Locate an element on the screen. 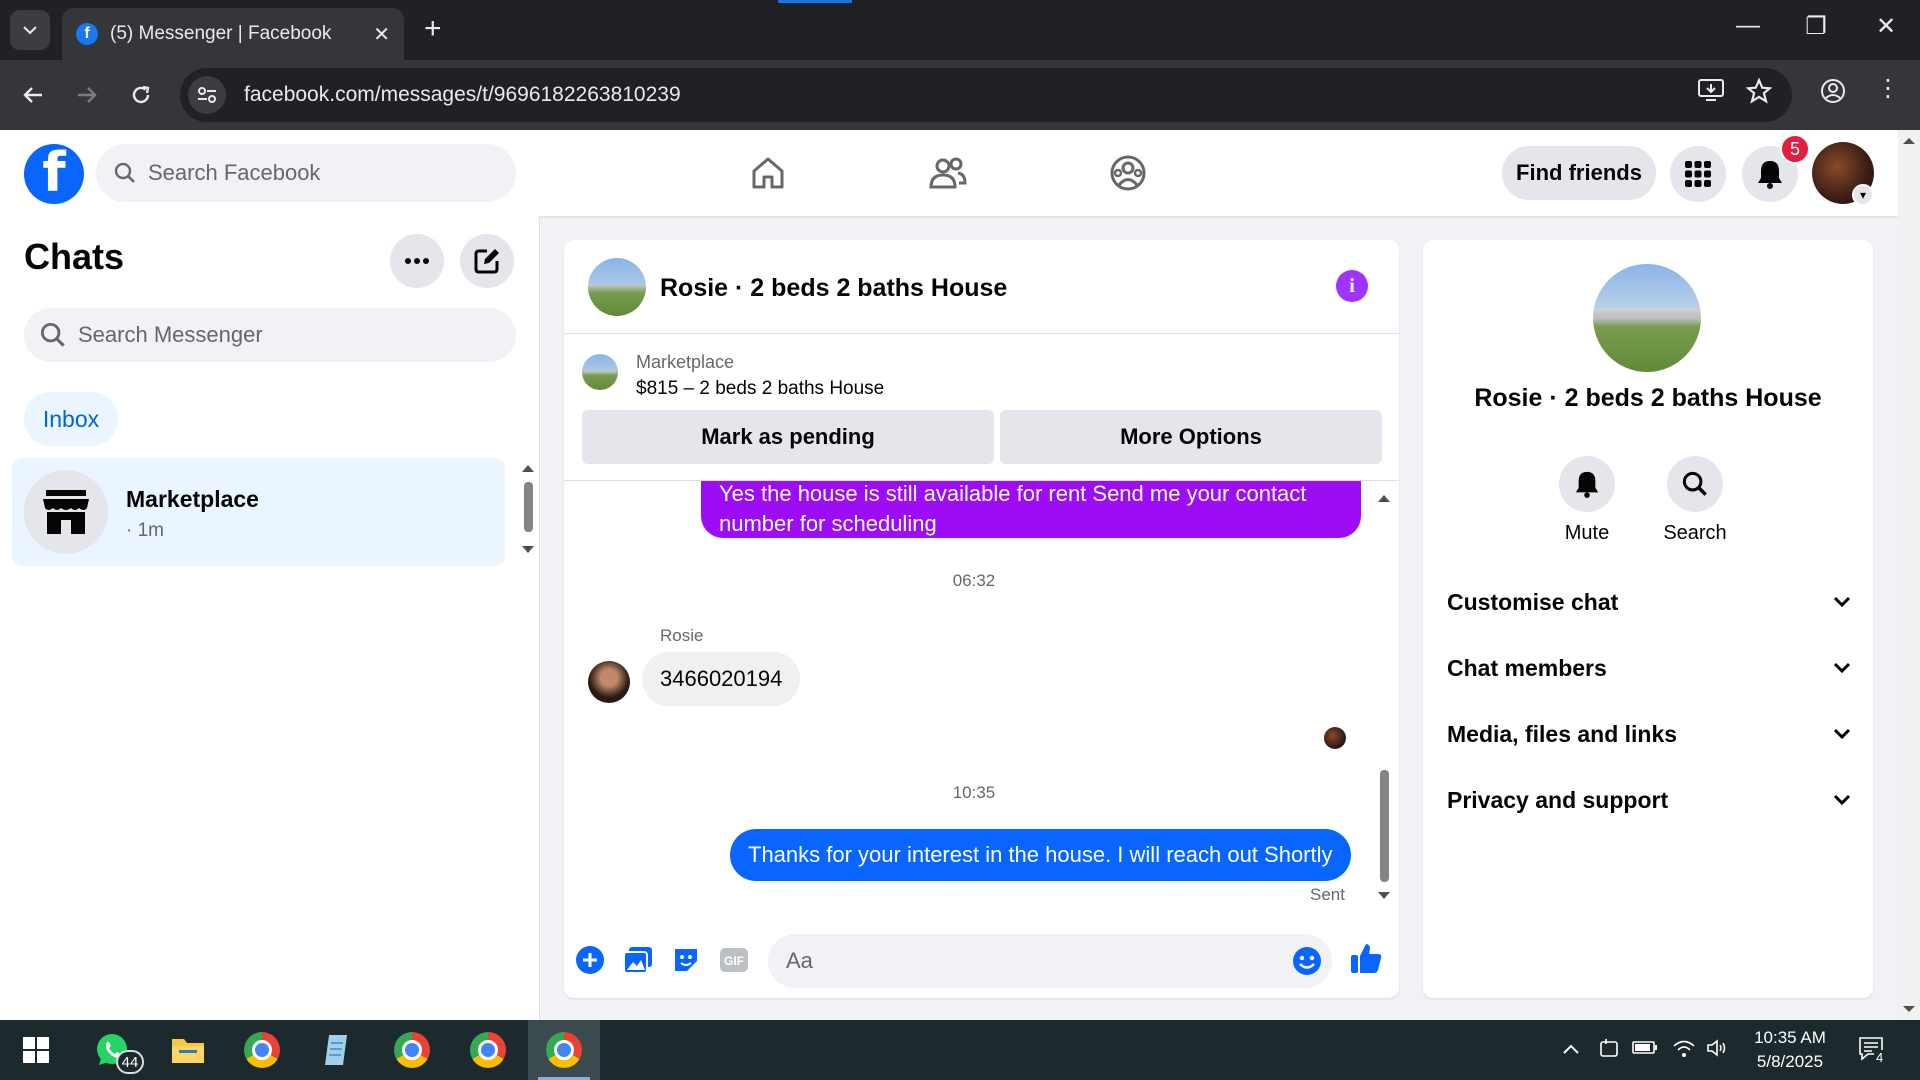 This screenshot has height=1080, width=1920. mark-as-pending-button: Mark as pending is located at coordinates (788, 437).